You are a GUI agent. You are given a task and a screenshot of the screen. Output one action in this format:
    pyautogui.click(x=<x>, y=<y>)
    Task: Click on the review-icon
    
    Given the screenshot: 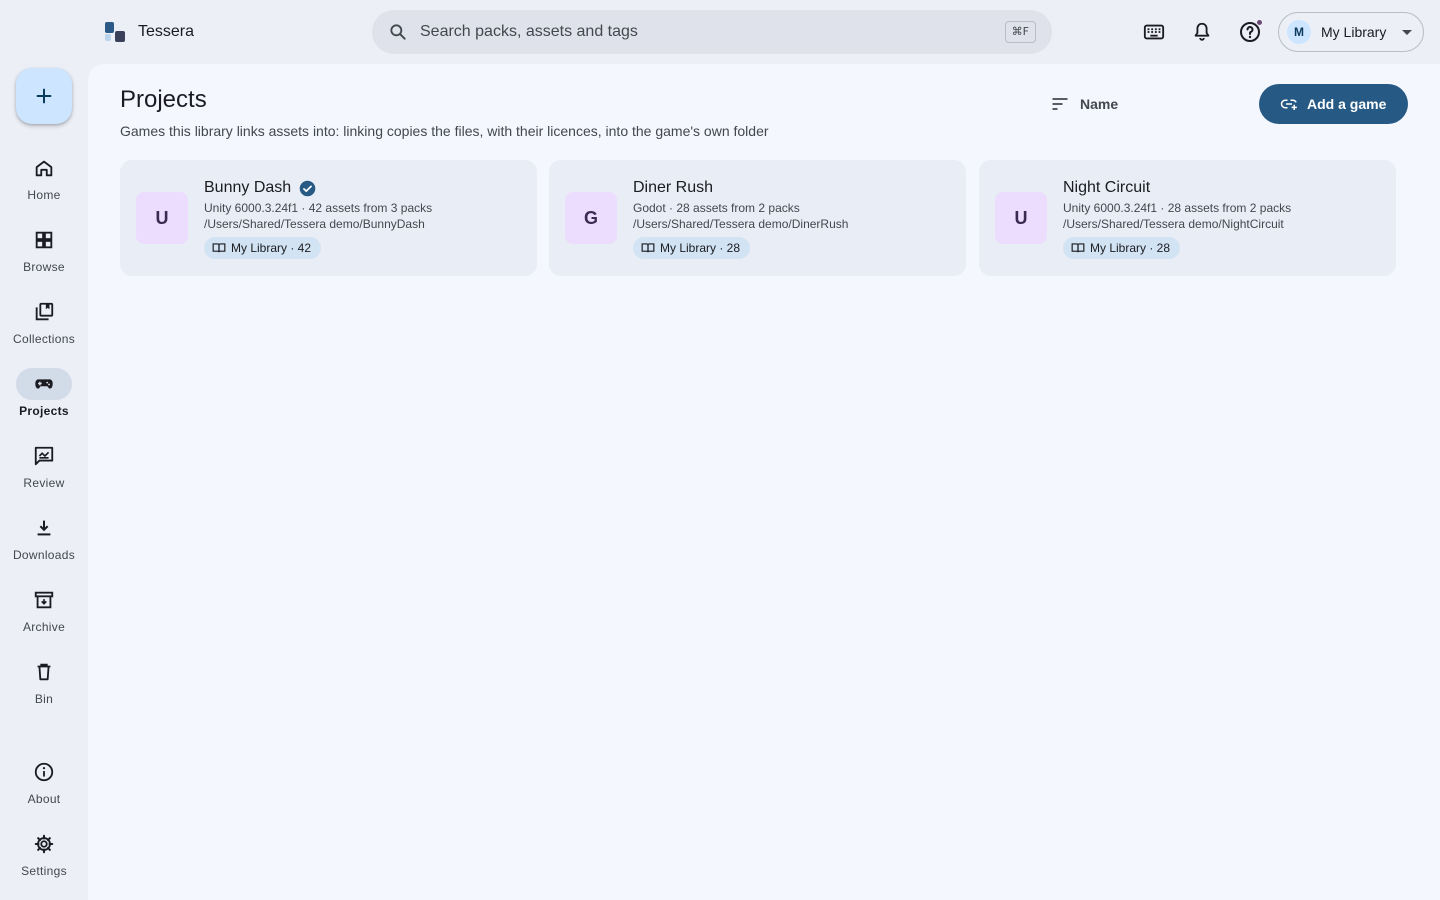 What is the action you would take?
    pyautogui.click(x=44, y=456)
    